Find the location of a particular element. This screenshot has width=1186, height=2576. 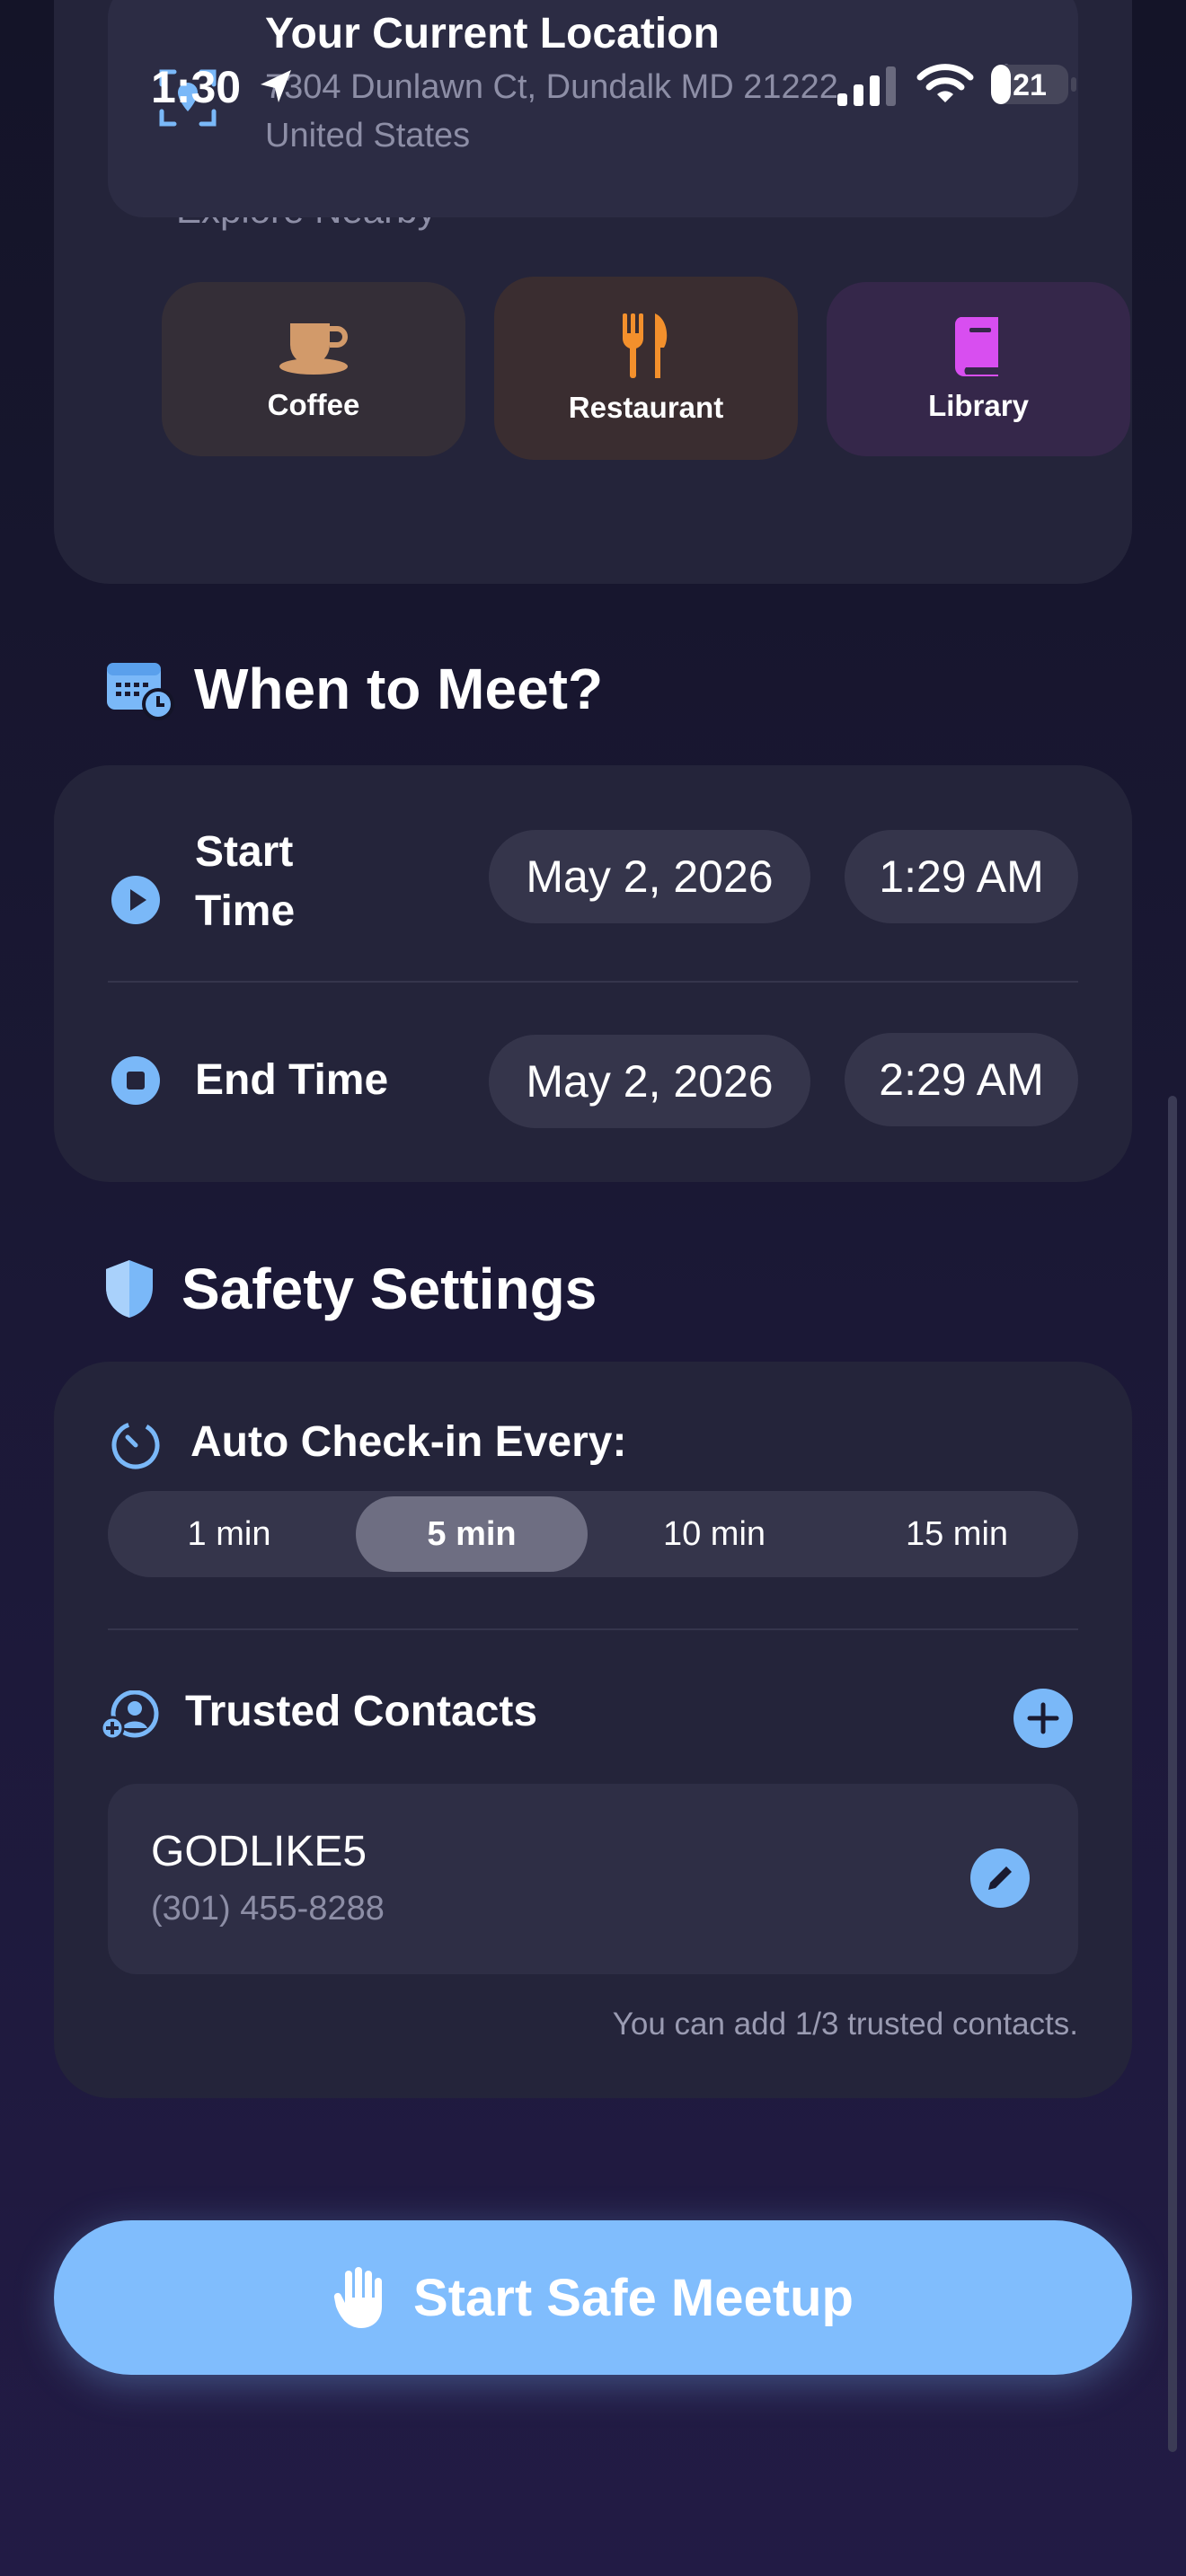

explore-restaurant-button: Restaurant is located at coordinates (646, 368).